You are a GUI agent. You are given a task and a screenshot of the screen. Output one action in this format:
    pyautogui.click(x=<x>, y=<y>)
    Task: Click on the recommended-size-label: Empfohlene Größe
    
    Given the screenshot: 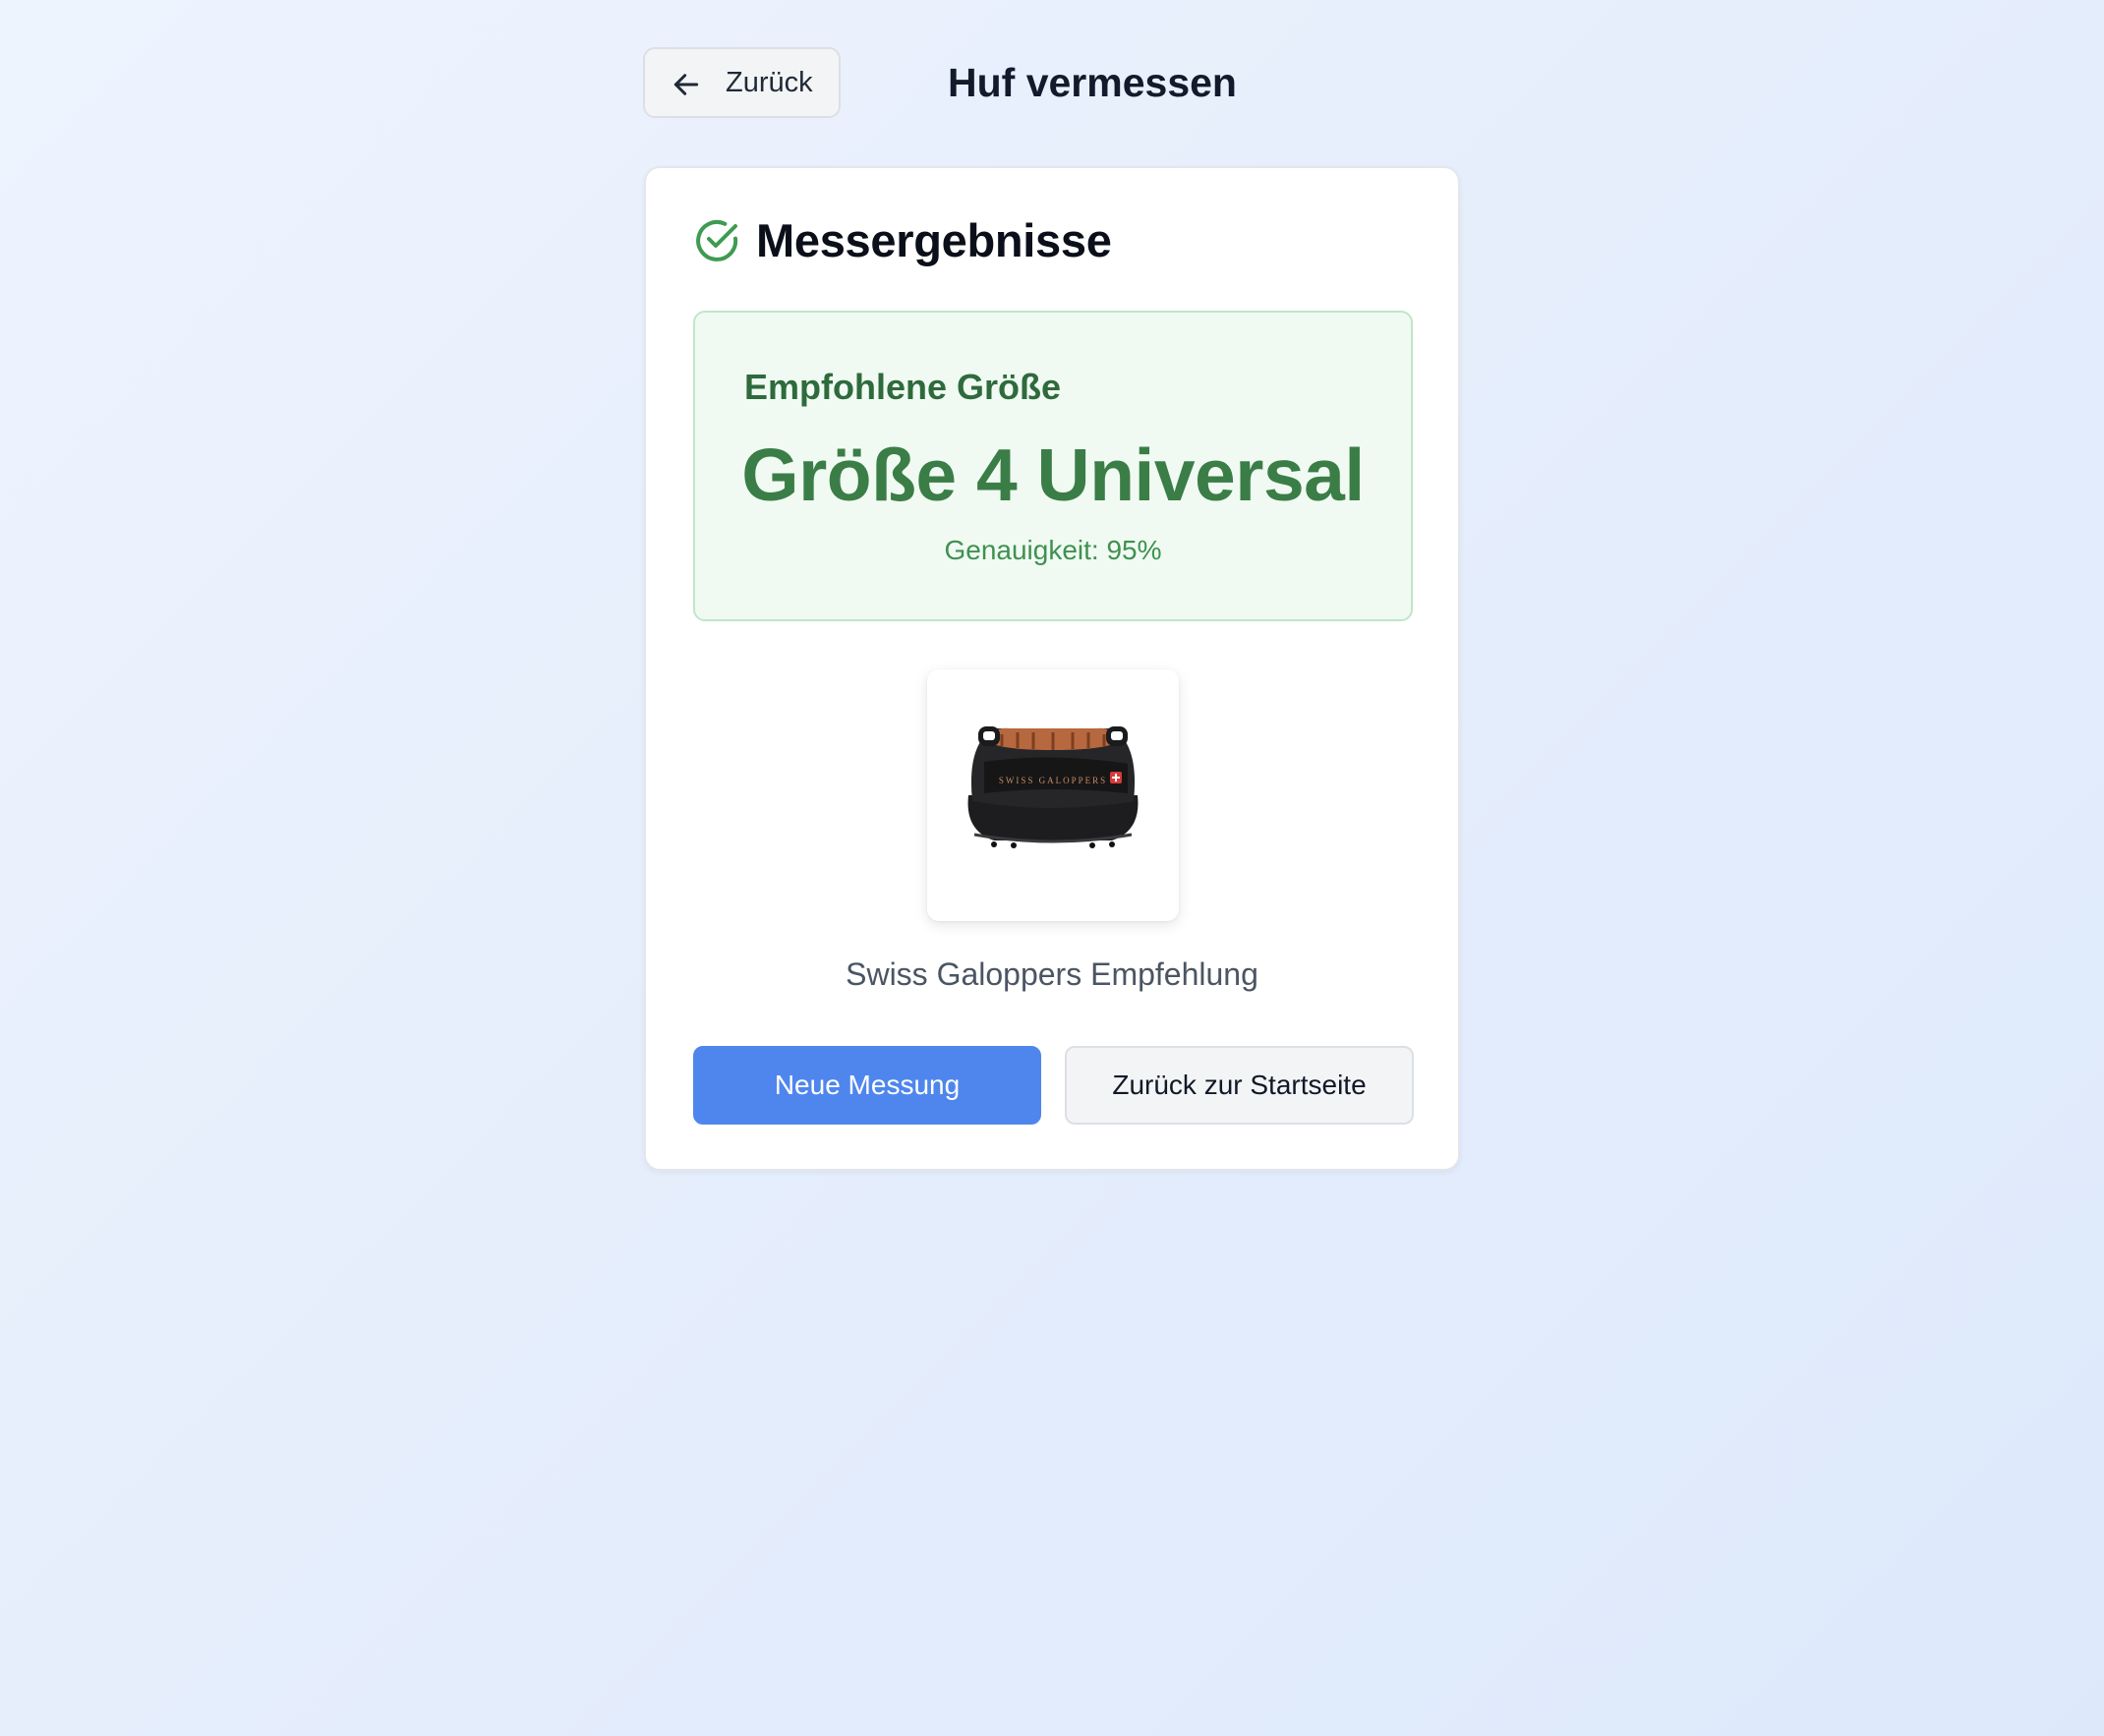 What is the action you would take?
    pyautogui.click(x=903, y=387)
    